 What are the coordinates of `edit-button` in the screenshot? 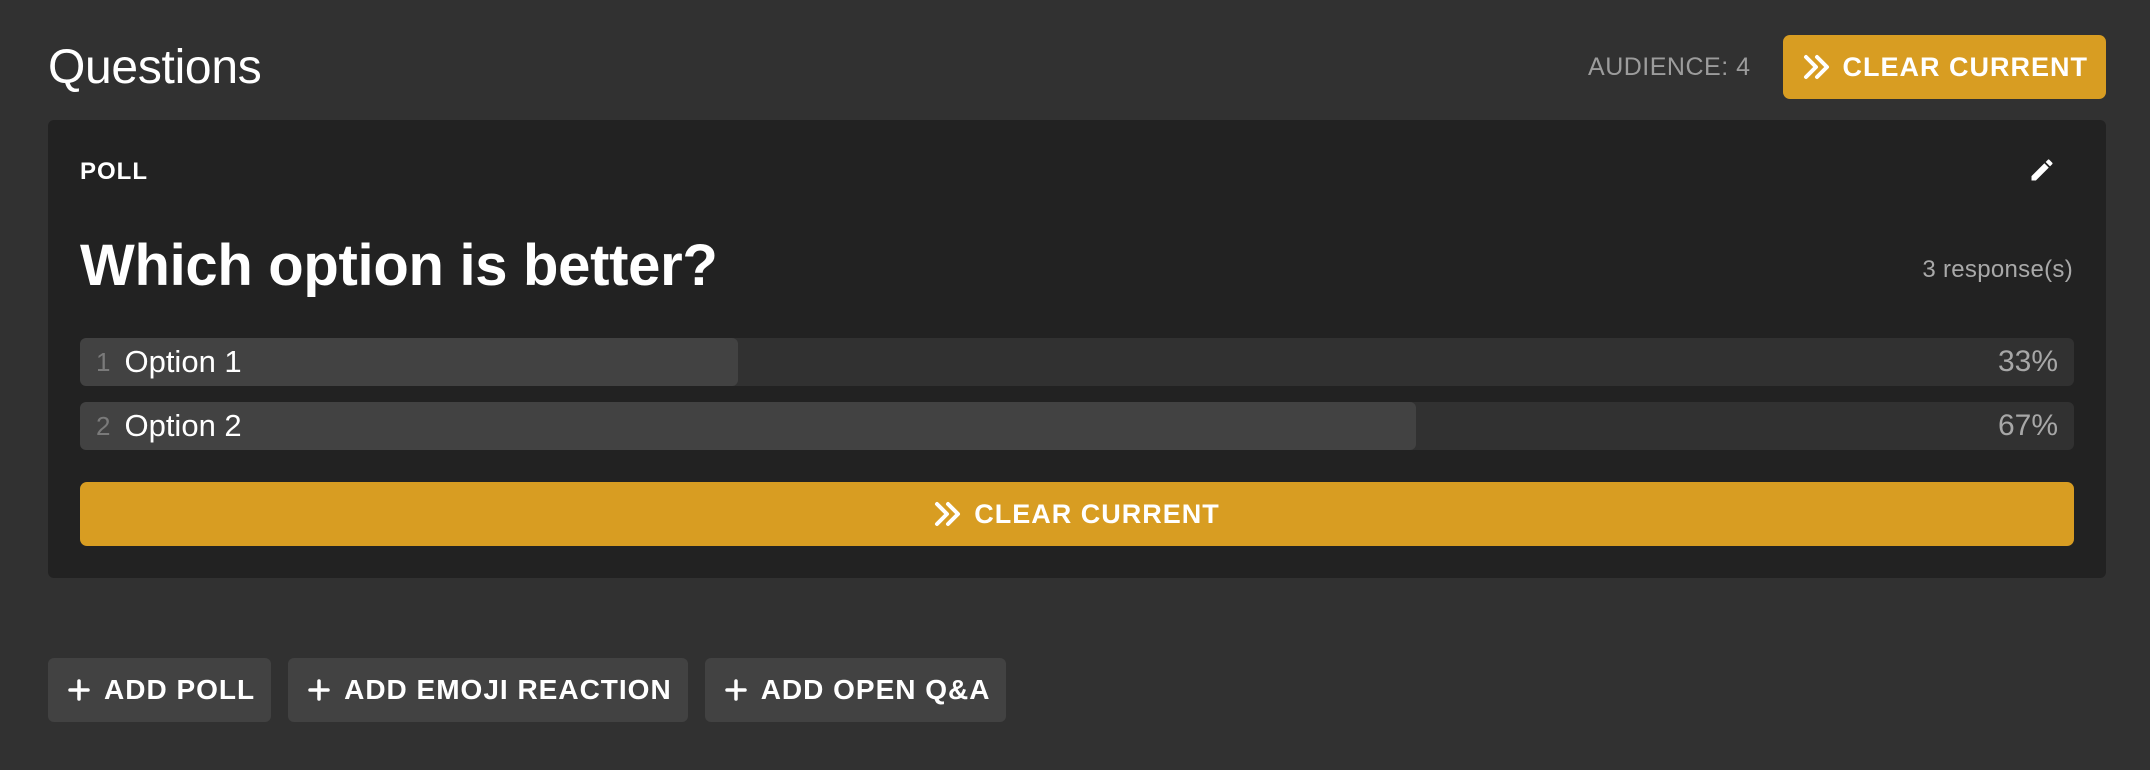 It's located at (2042, 172).